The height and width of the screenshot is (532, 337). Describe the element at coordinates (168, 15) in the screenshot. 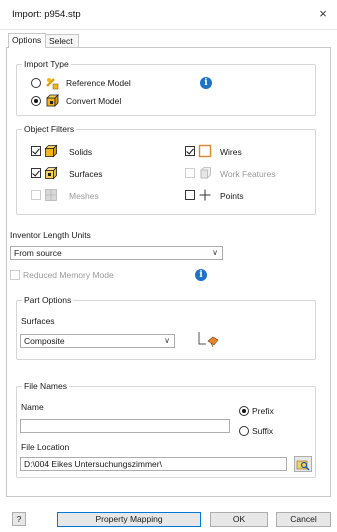

I see `title-bar: Import: p954.stp ×` at that location.